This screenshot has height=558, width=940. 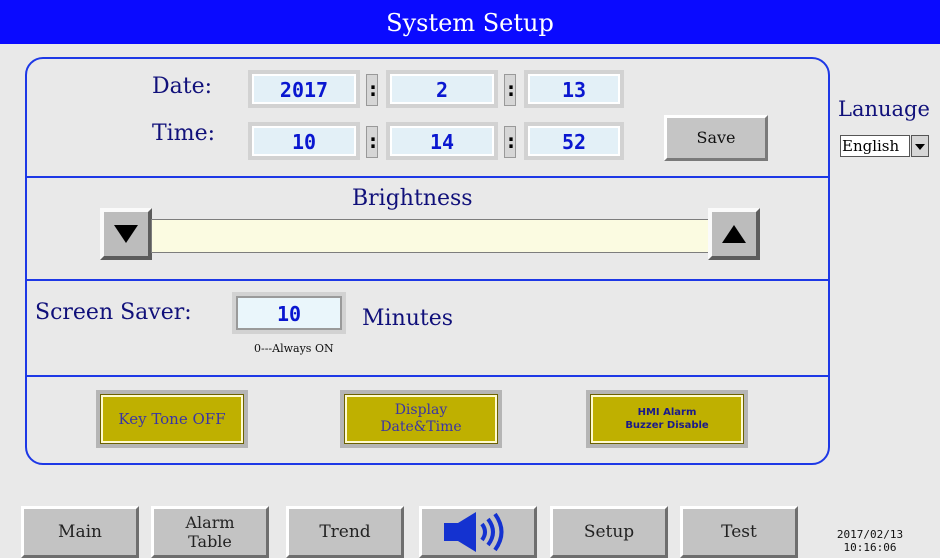 What do you see at coordinates (609, 532) in the screenshot?
I see `nav-setup-button: Setup` at bounding box center [609, 532].